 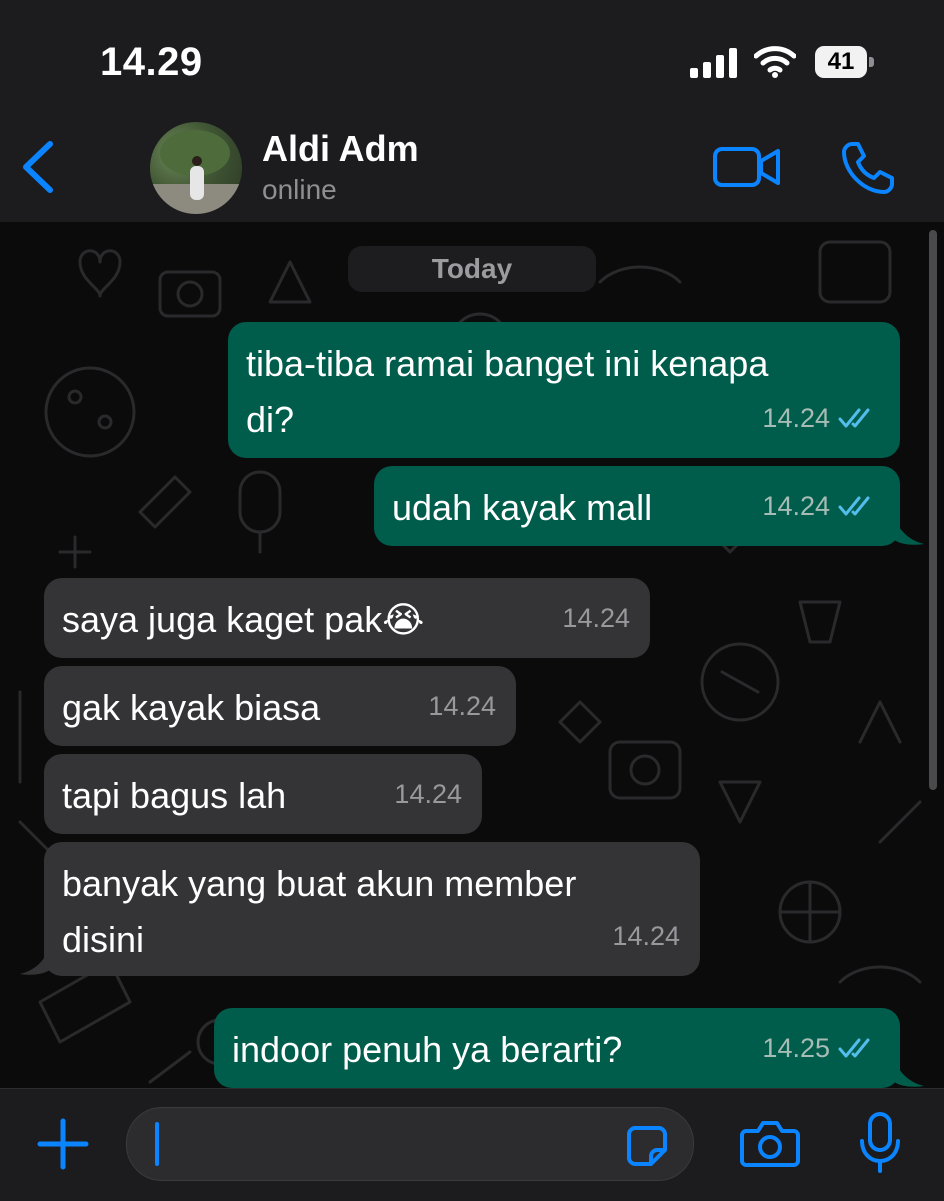 What do you see at coordinates (196, 168) in the screenshot?
I see `contact-avatar` at bounding box center [196, 168].